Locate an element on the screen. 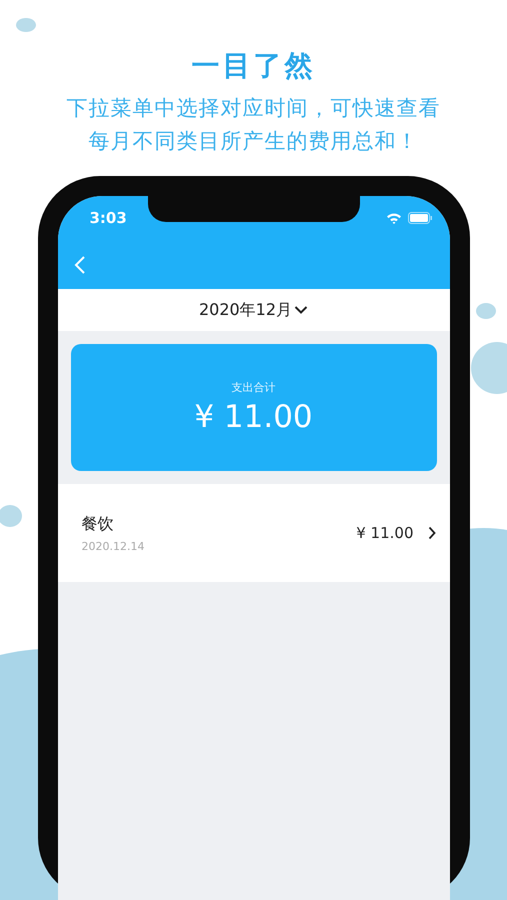 The image size is (507, 900). wifi-icon is located at coordinates (394, 218).